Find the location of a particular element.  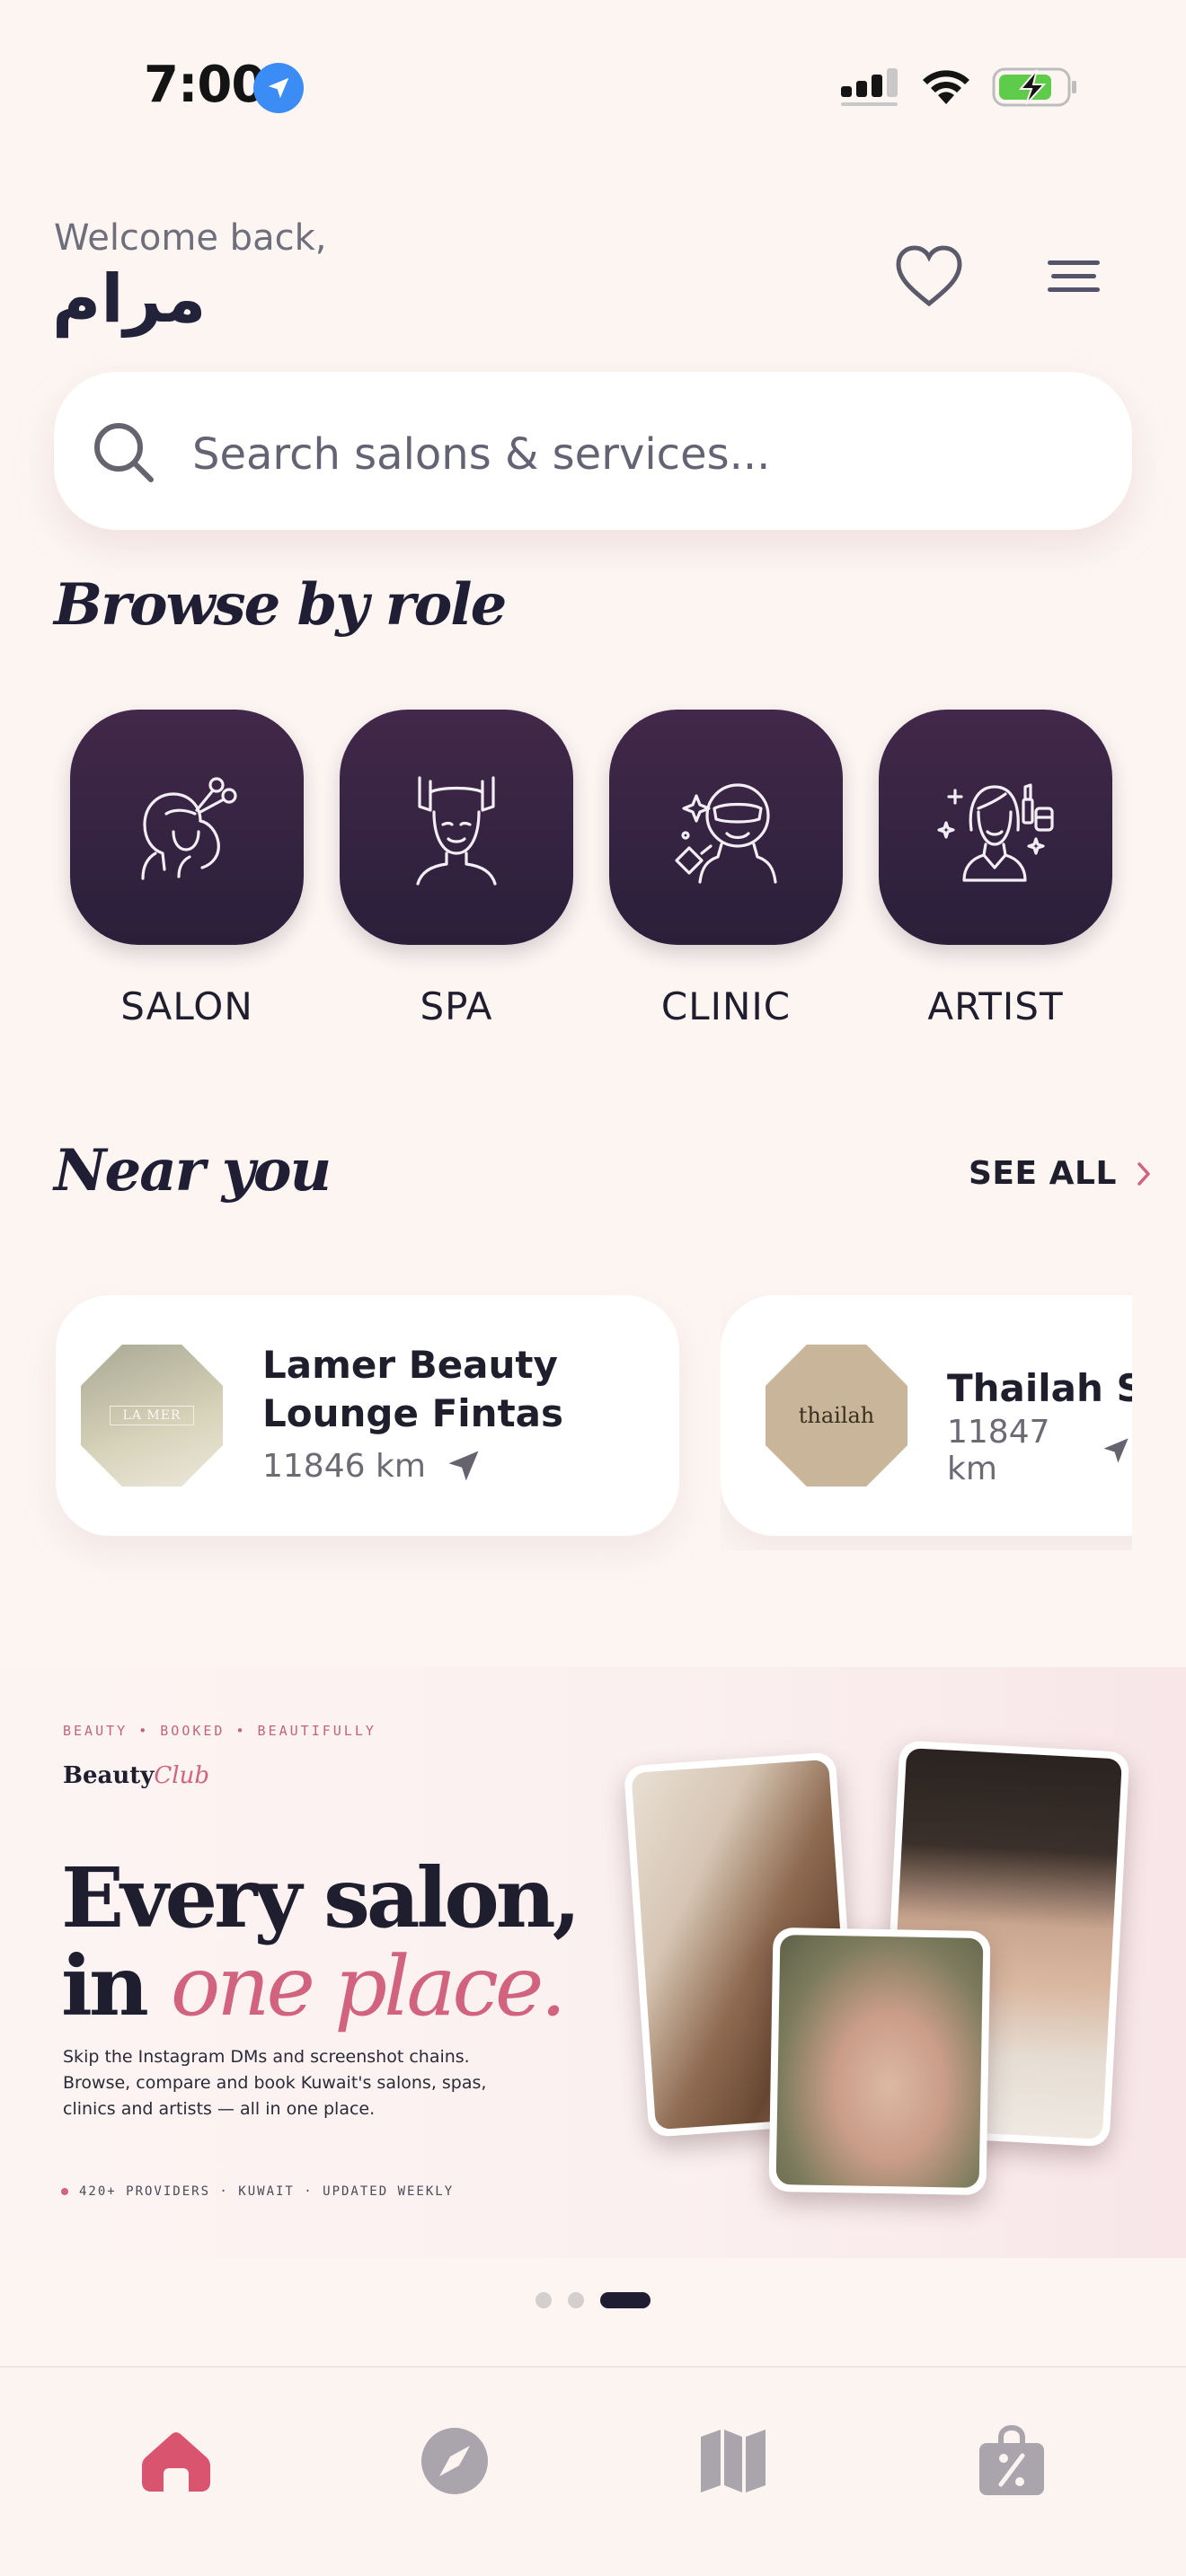

search-input is located at coordinates (632, 454).